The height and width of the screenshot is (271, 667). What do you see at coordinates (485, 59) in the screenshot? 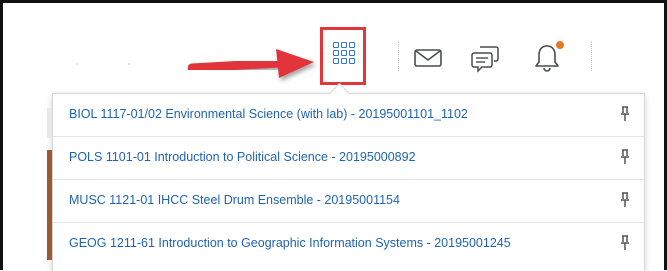
I see `chat-icon` at bounding box center [485, 59].